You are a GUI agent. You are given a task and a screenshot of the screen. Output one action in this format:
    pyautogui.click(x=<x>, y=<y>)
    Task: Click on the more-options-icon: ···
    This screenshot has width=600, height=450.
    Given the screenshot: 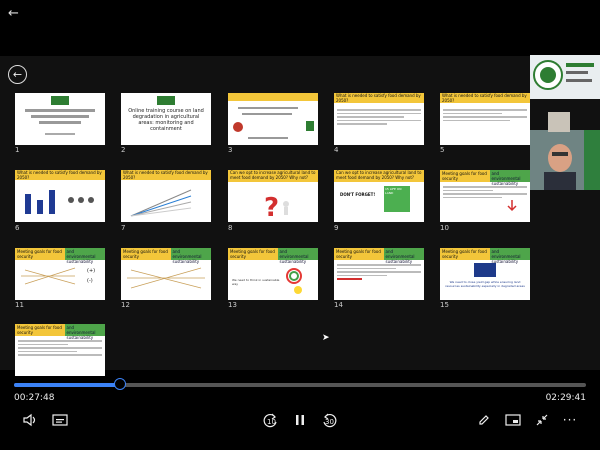 What is the action you would take?
    pyautogui.click(x=570, y=420)
    